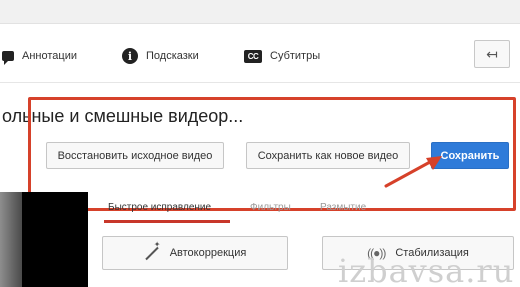  I want to click on back-button: ↤, so click(492, 54).